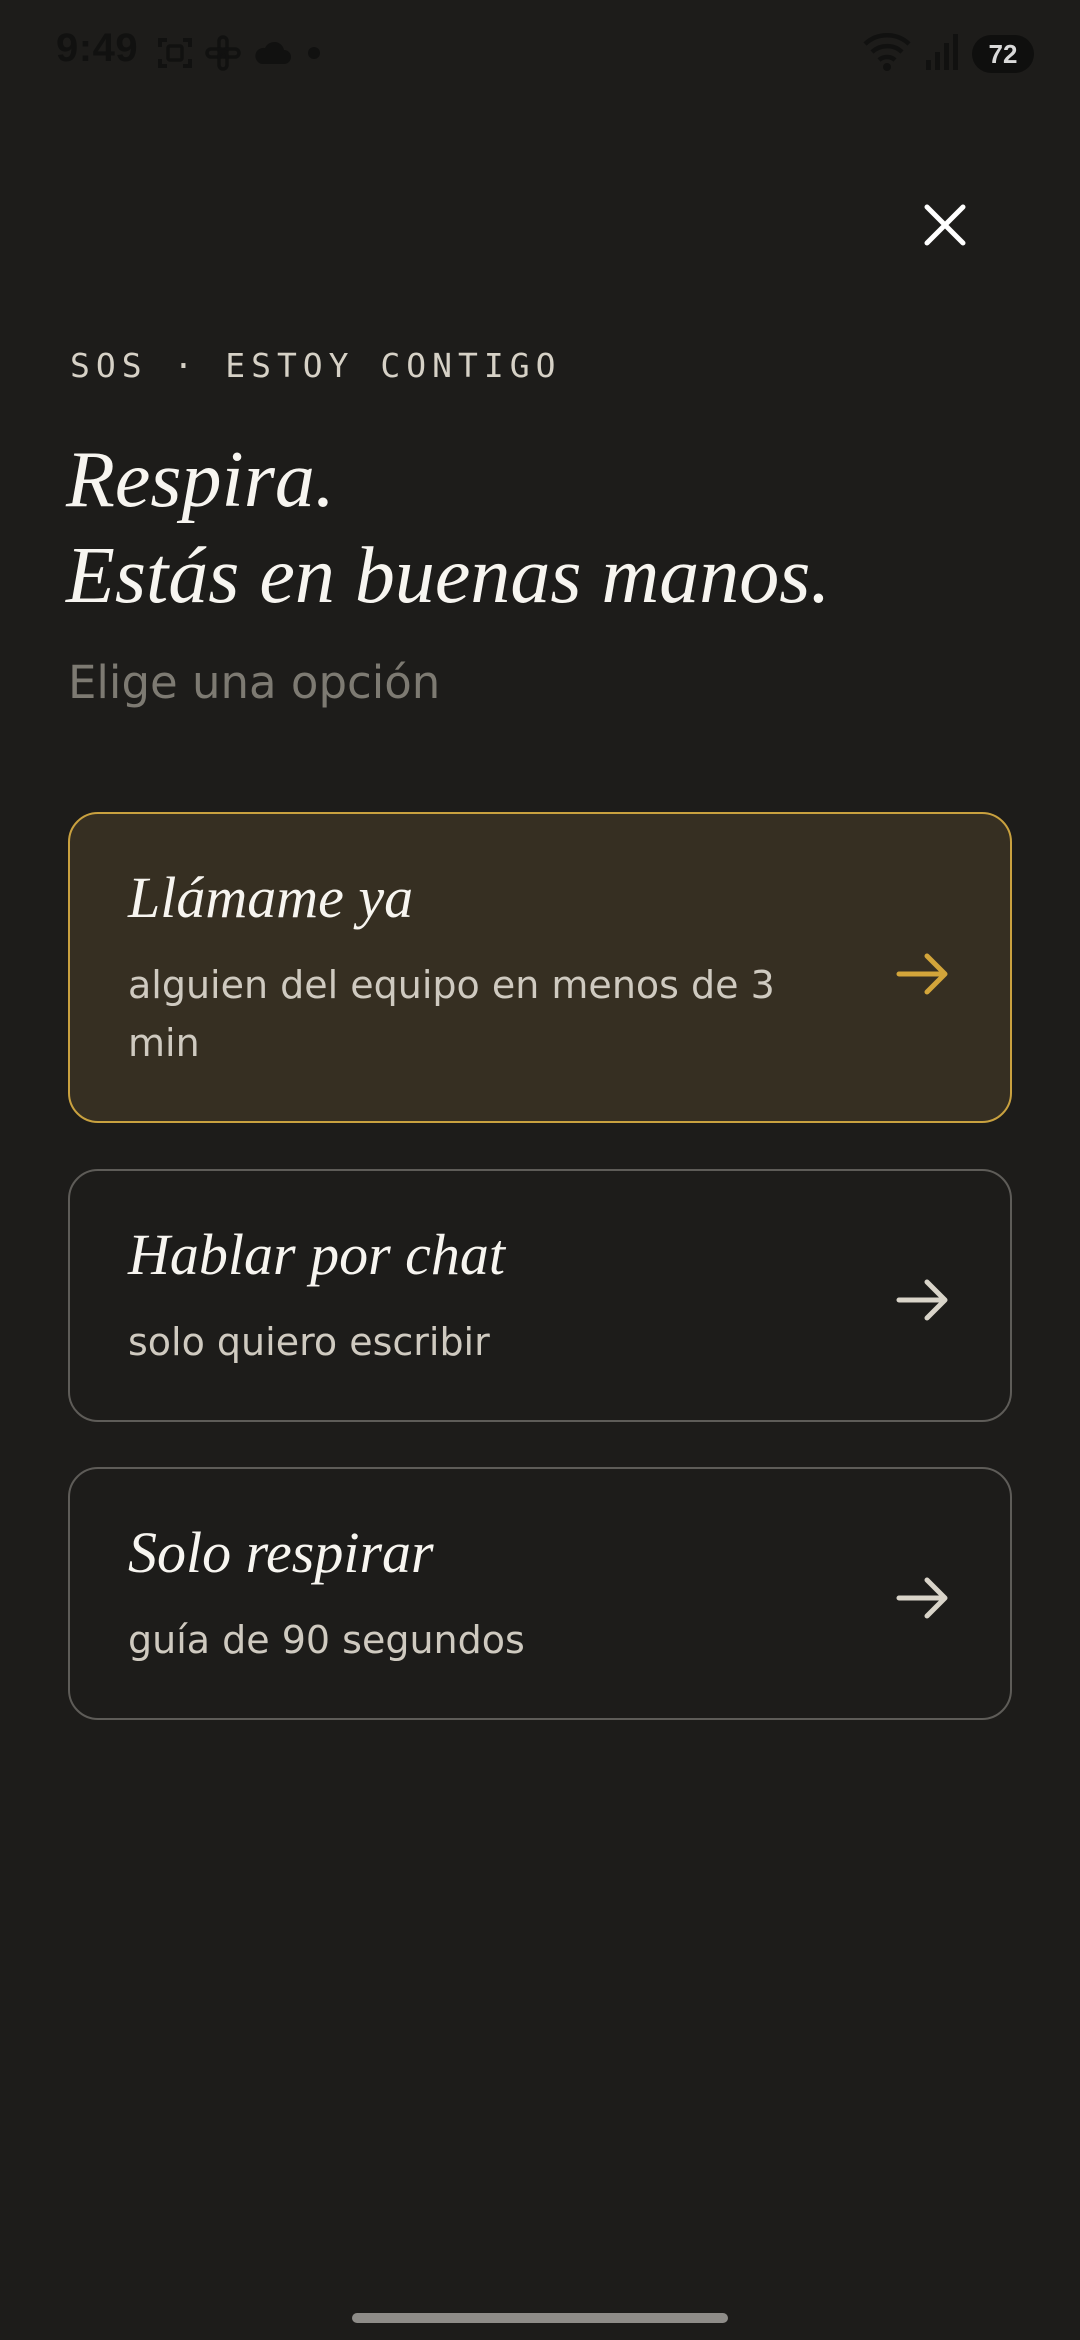 The width and height of the screenshot is (1080, 2340). What do you see at coordinates (316, 365) in the screenshot?
I see `eyebrow-label: SOS · ESTOY CONTIGO` at bounding box center [316, 365].